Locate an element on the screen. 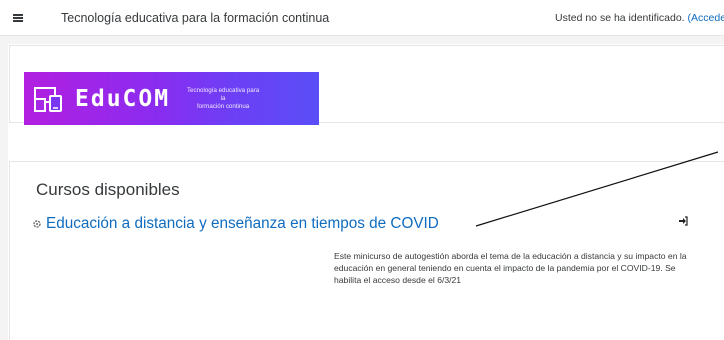 This screenshot has width=724, height=340. logo-tagline-line2: formación continua is located at coordinates (223, 106).